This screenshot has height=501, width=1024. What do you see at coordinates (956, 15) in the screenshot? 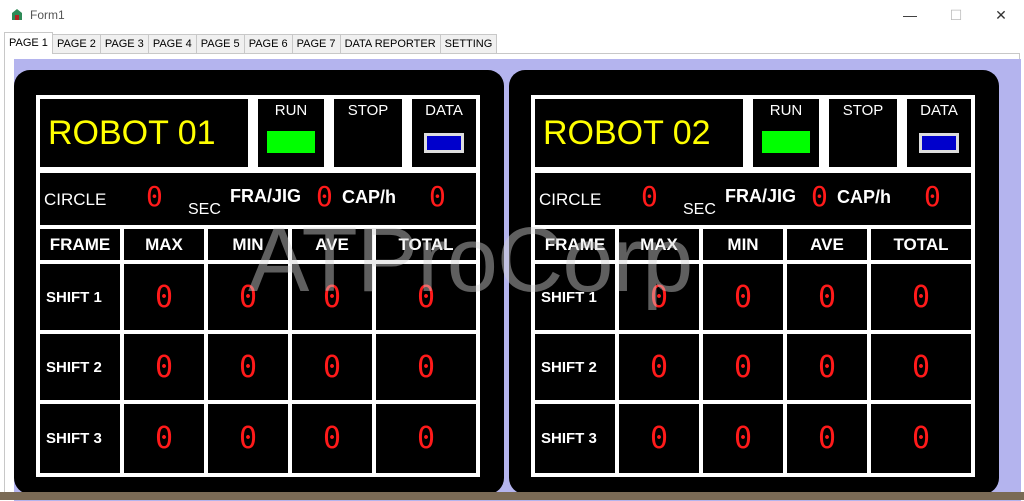
I see `maximize-button: ☐` at bounding box center [956, 15].